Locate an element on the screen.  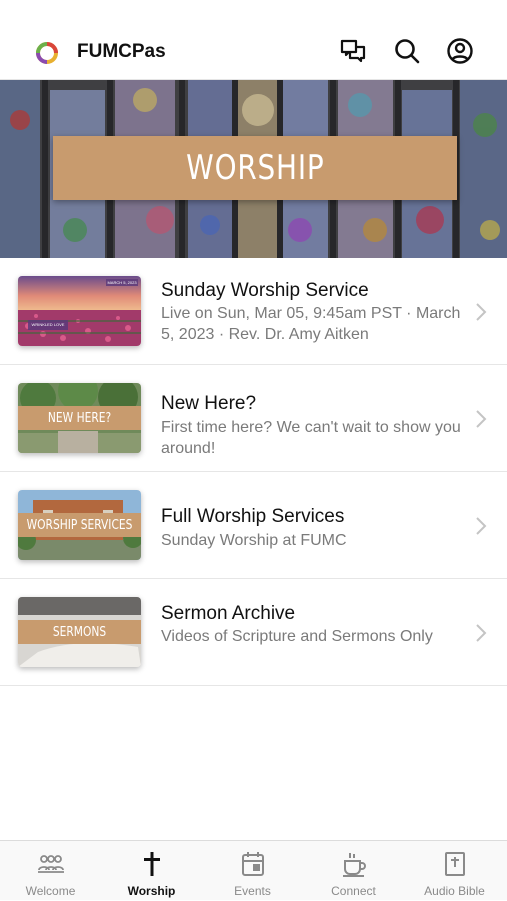
thumb-label-band: NEW HERE? is located at coordinates (79, 418).